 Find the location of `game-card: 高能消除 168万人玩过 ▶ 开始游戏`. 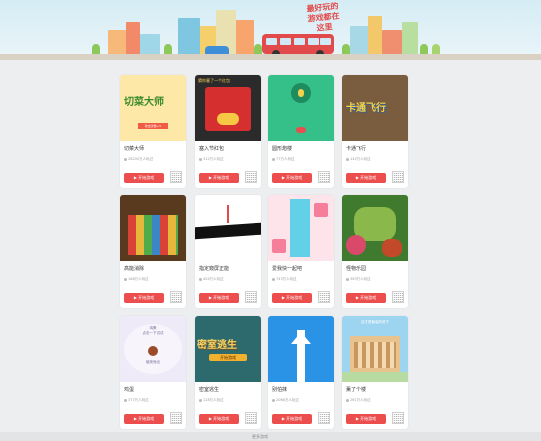

game-card: 高能消除 168万人玩过 ▶ 开始游戏 is located at coordinates (153, 251).